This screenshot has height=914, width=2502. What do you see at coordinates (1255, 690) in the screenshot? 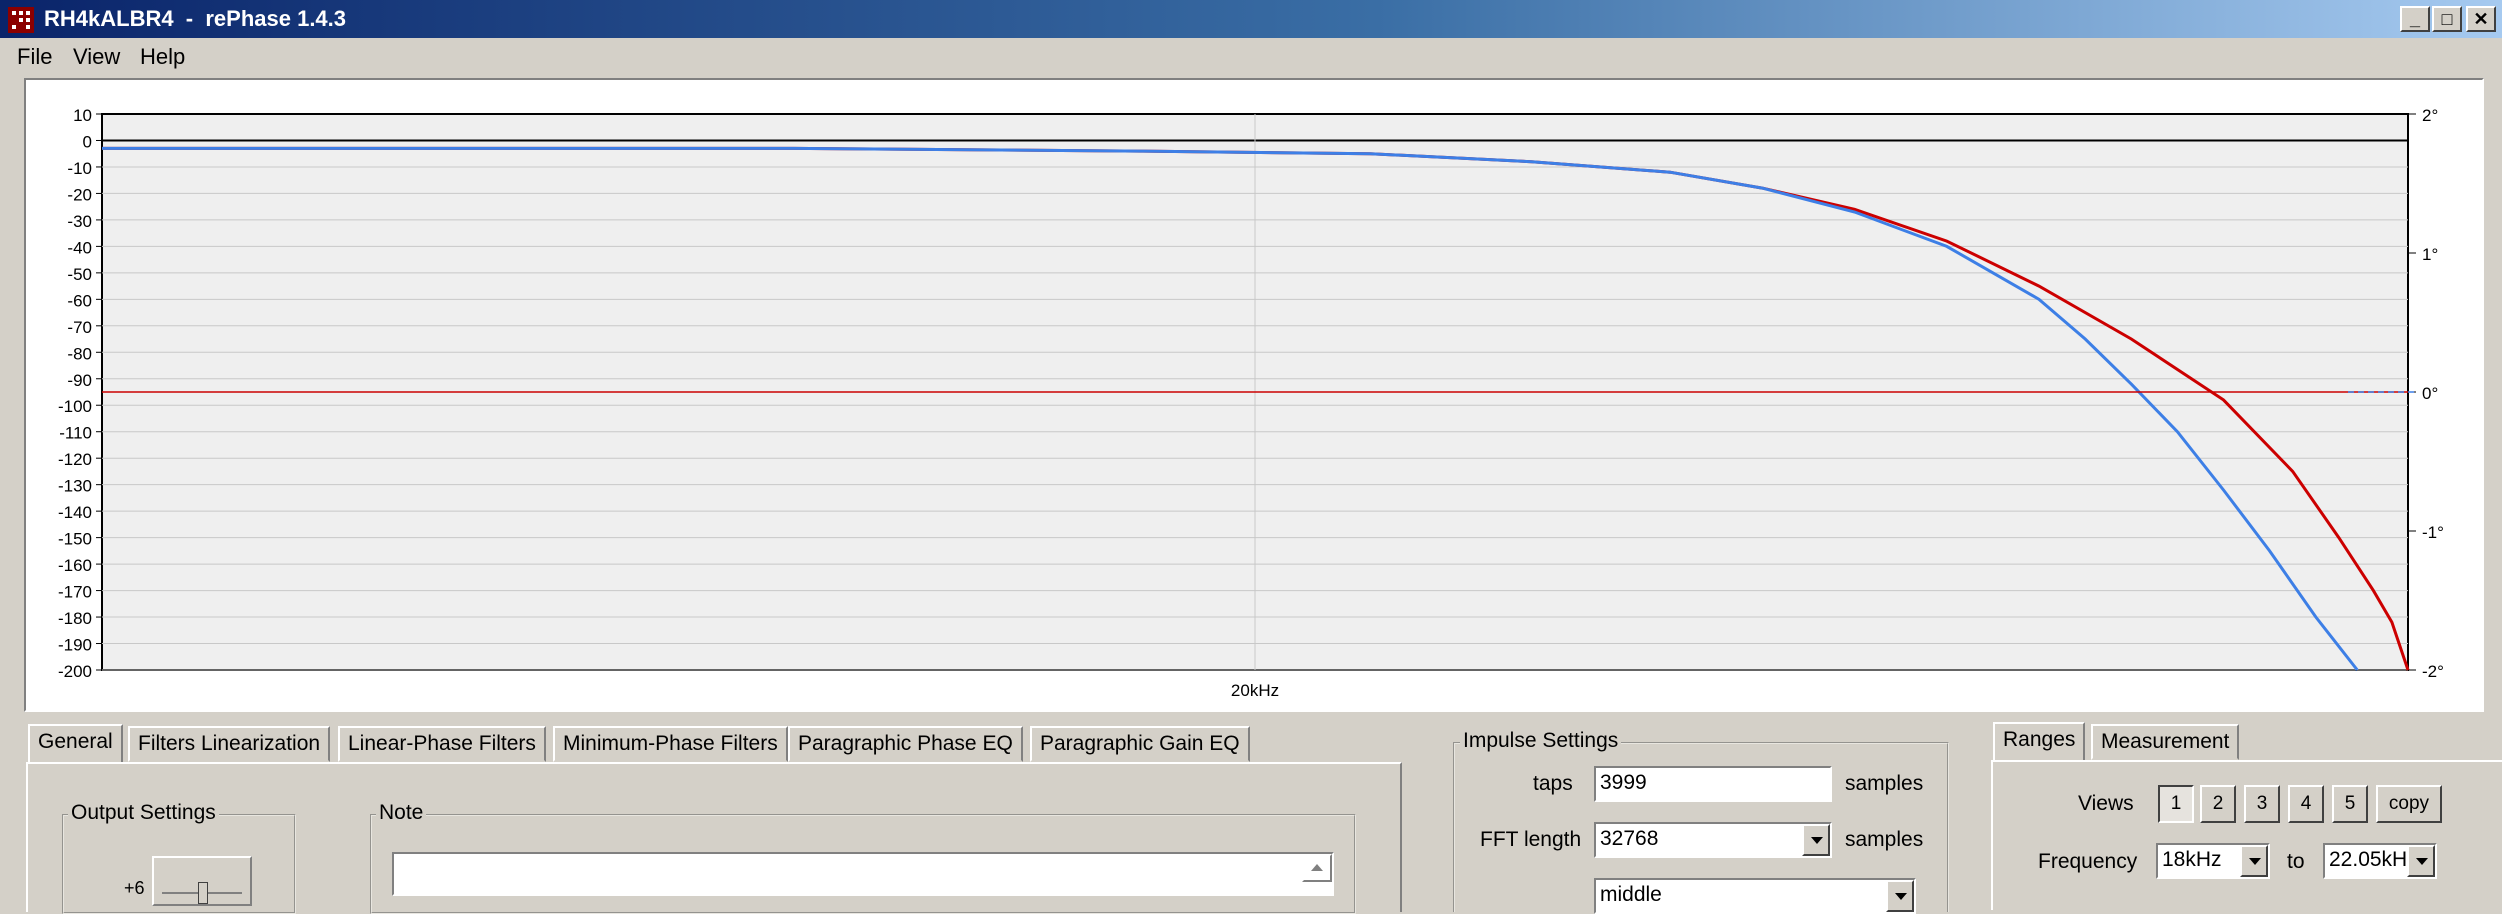
I see `x-tick-label: 20kHz` at bounding box center [1255, 690].